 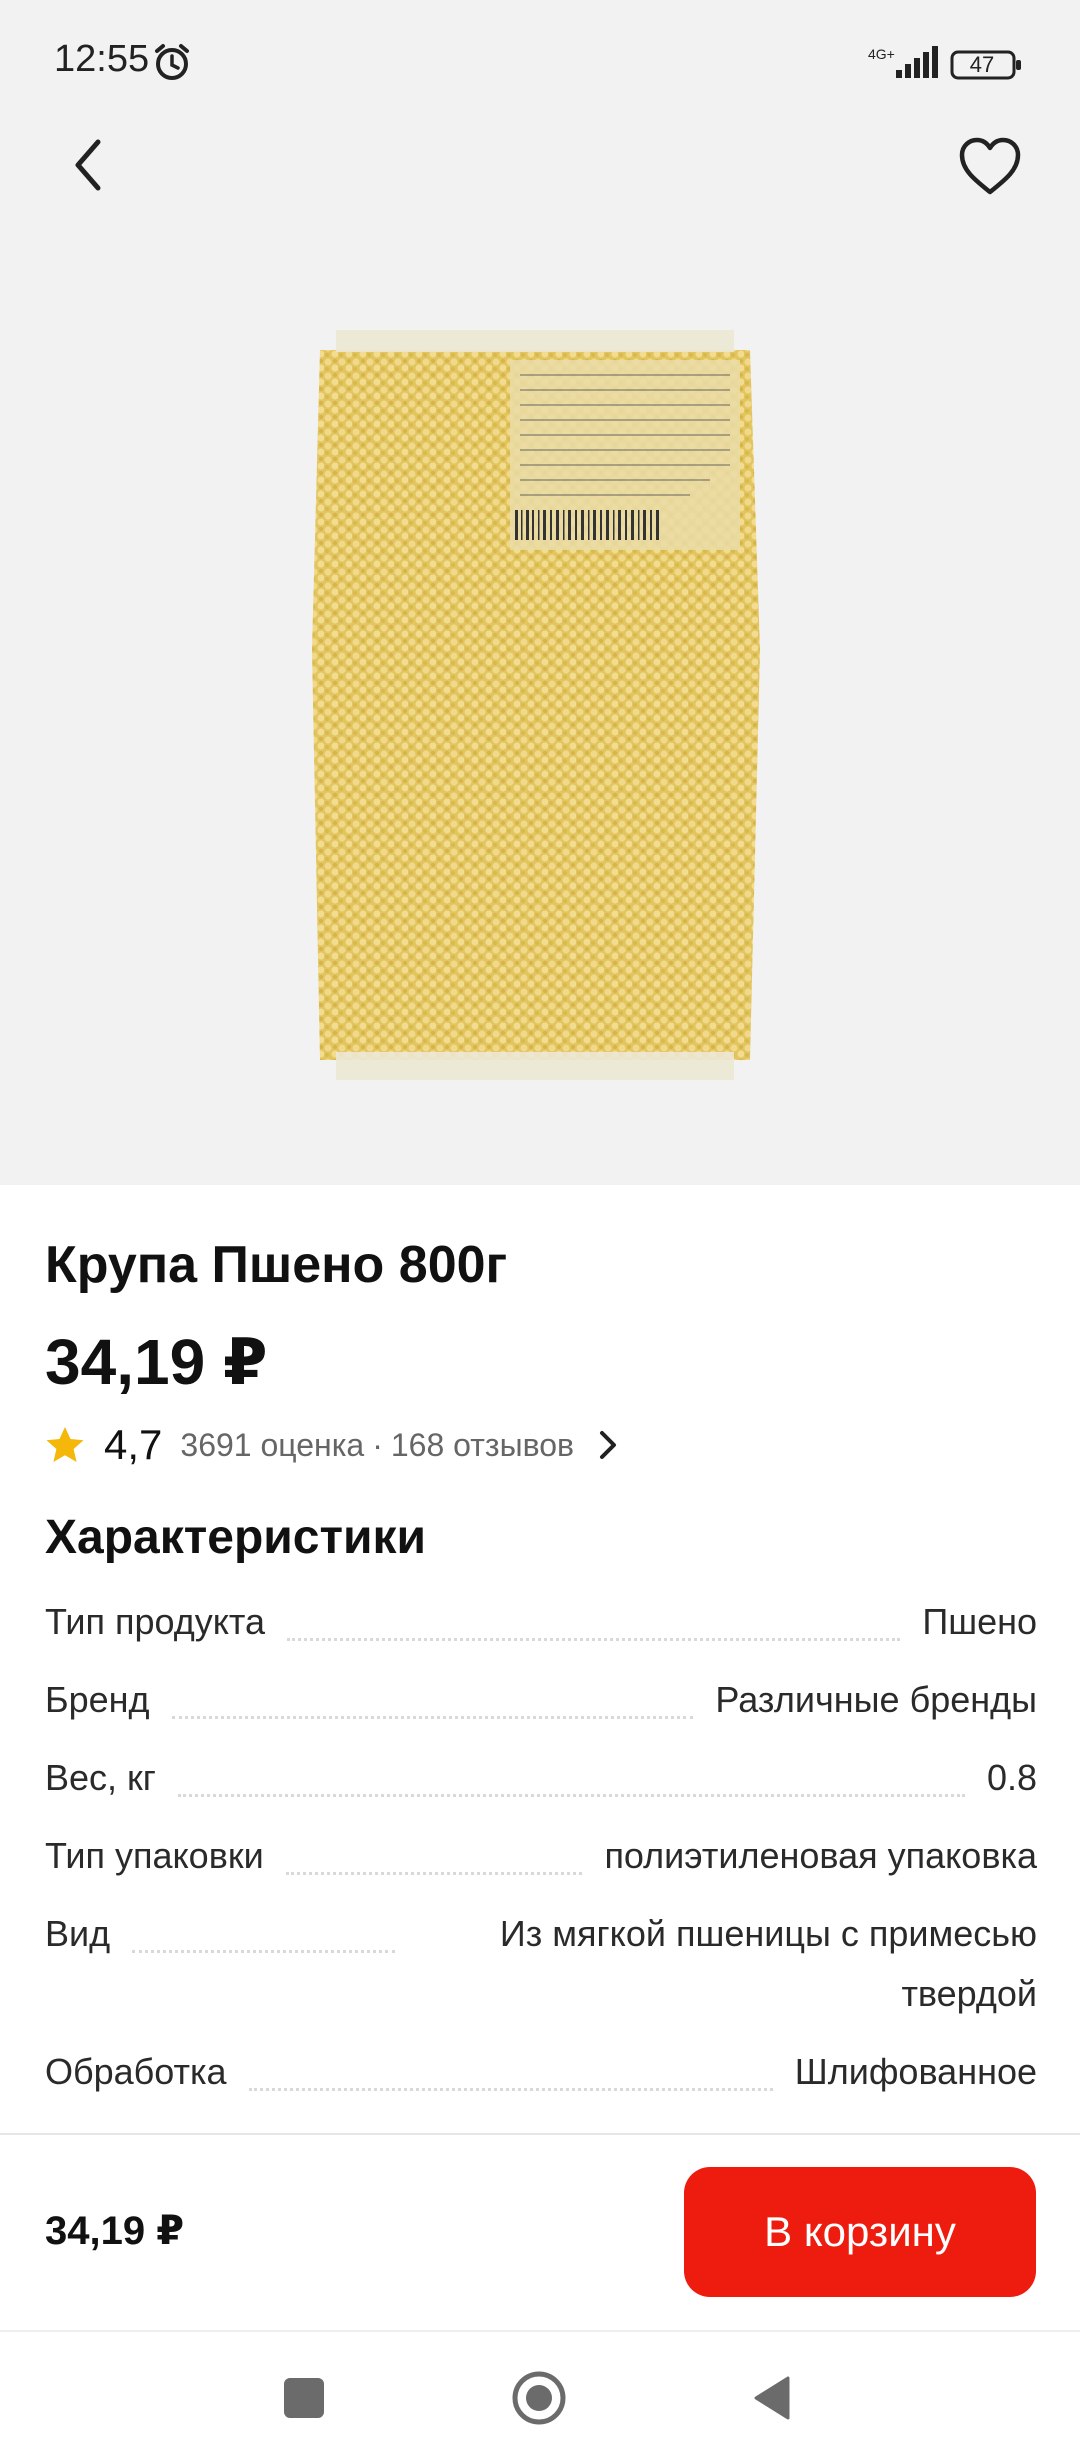 I want to click on system-back-button, so click(x=772, y=2398).